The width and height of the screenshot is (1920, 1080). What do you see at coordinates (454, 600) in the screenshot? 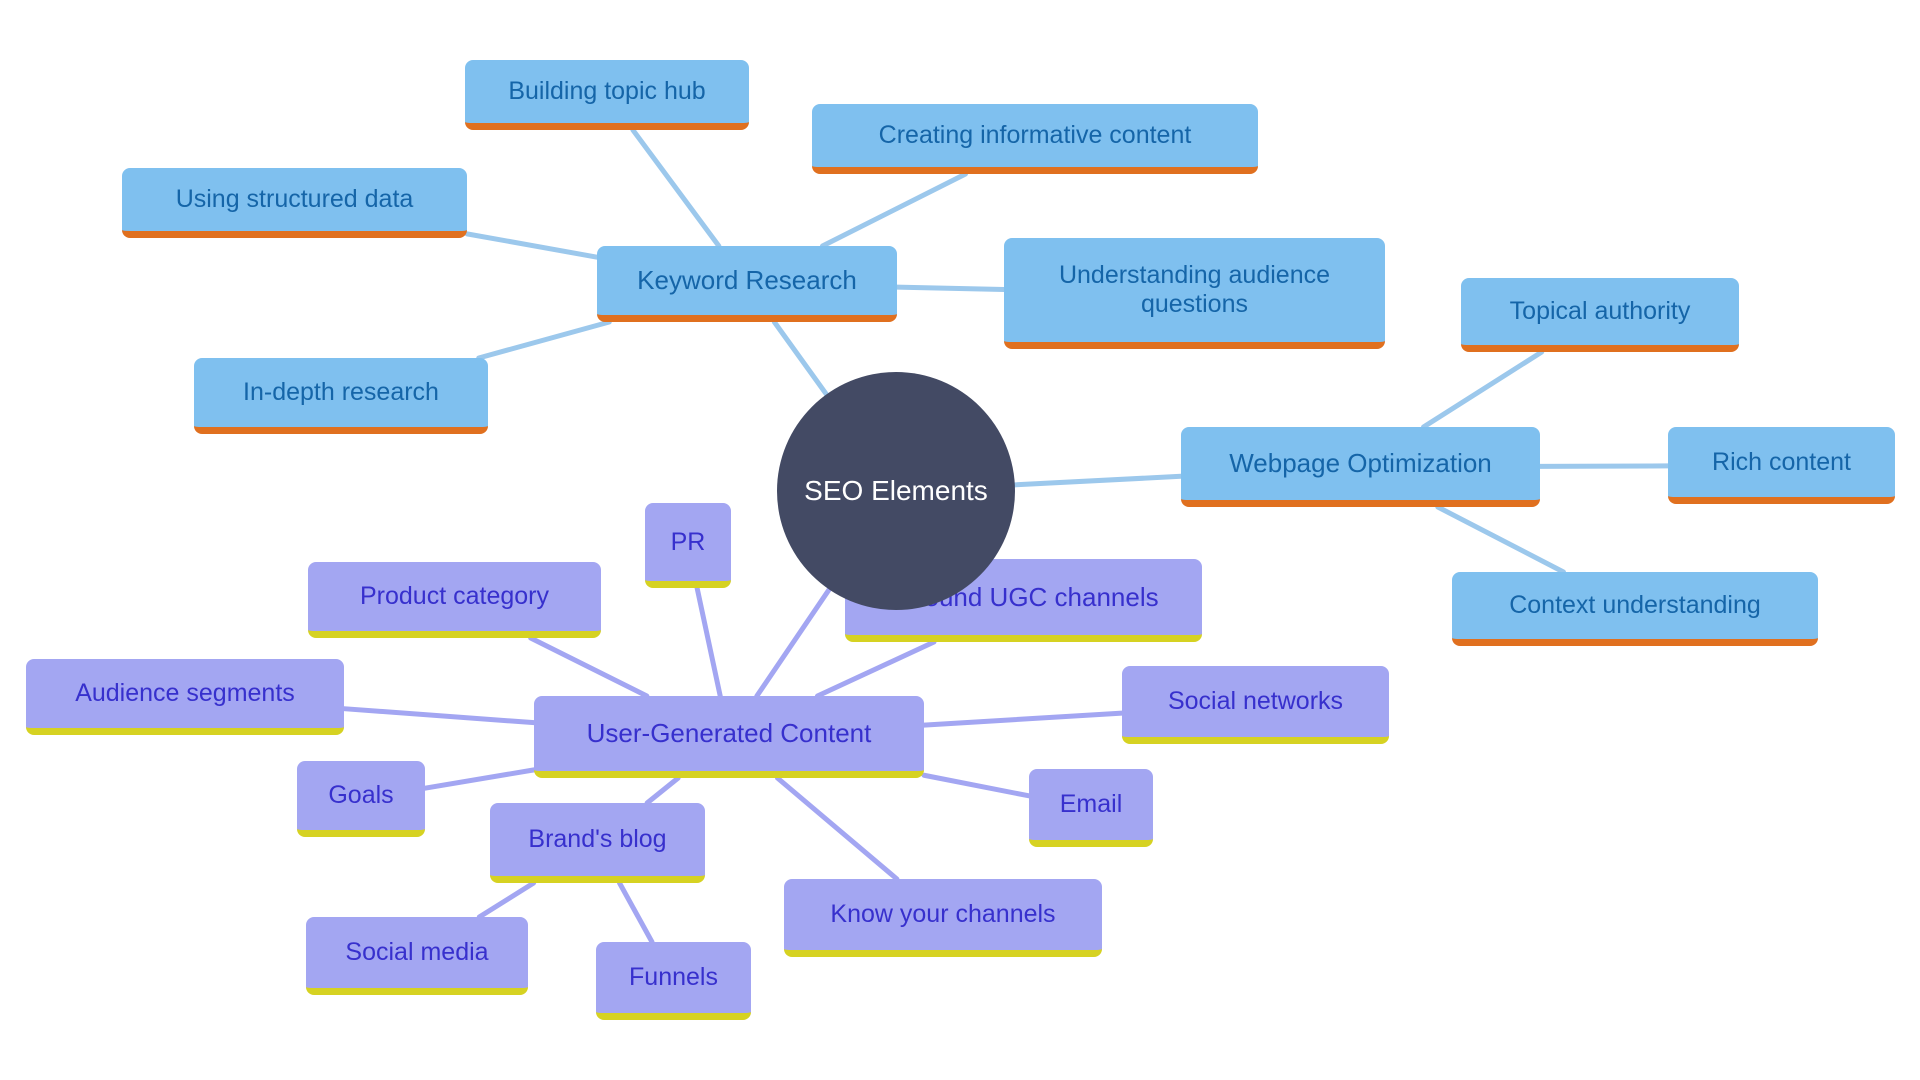
I see `node-product-category: Product category` at bounding box center [454, 600].